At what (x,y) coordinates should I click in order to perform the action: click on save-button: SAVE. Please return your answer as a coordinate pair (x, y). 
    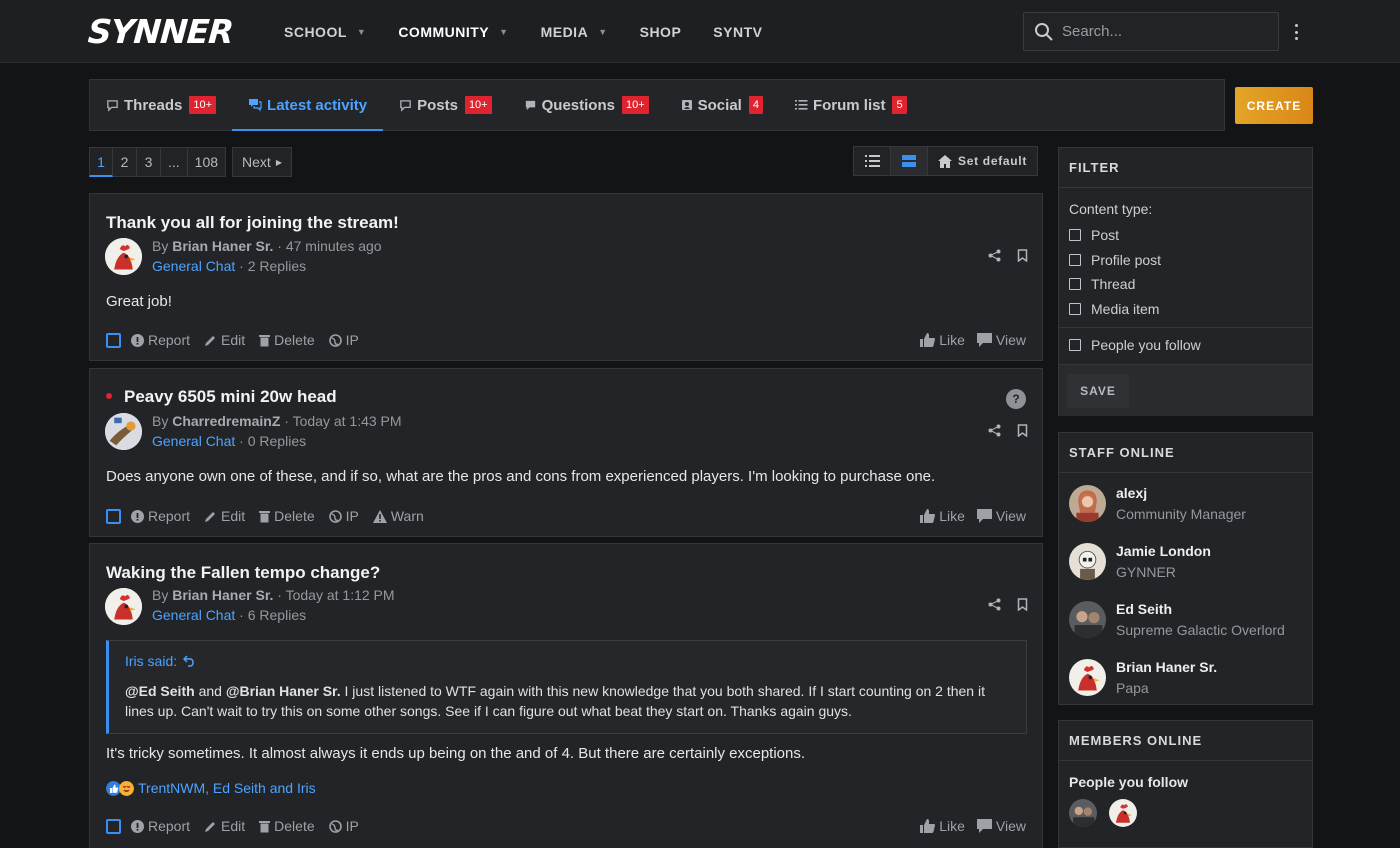
    Looking at the image, I should click on (1098, 390).